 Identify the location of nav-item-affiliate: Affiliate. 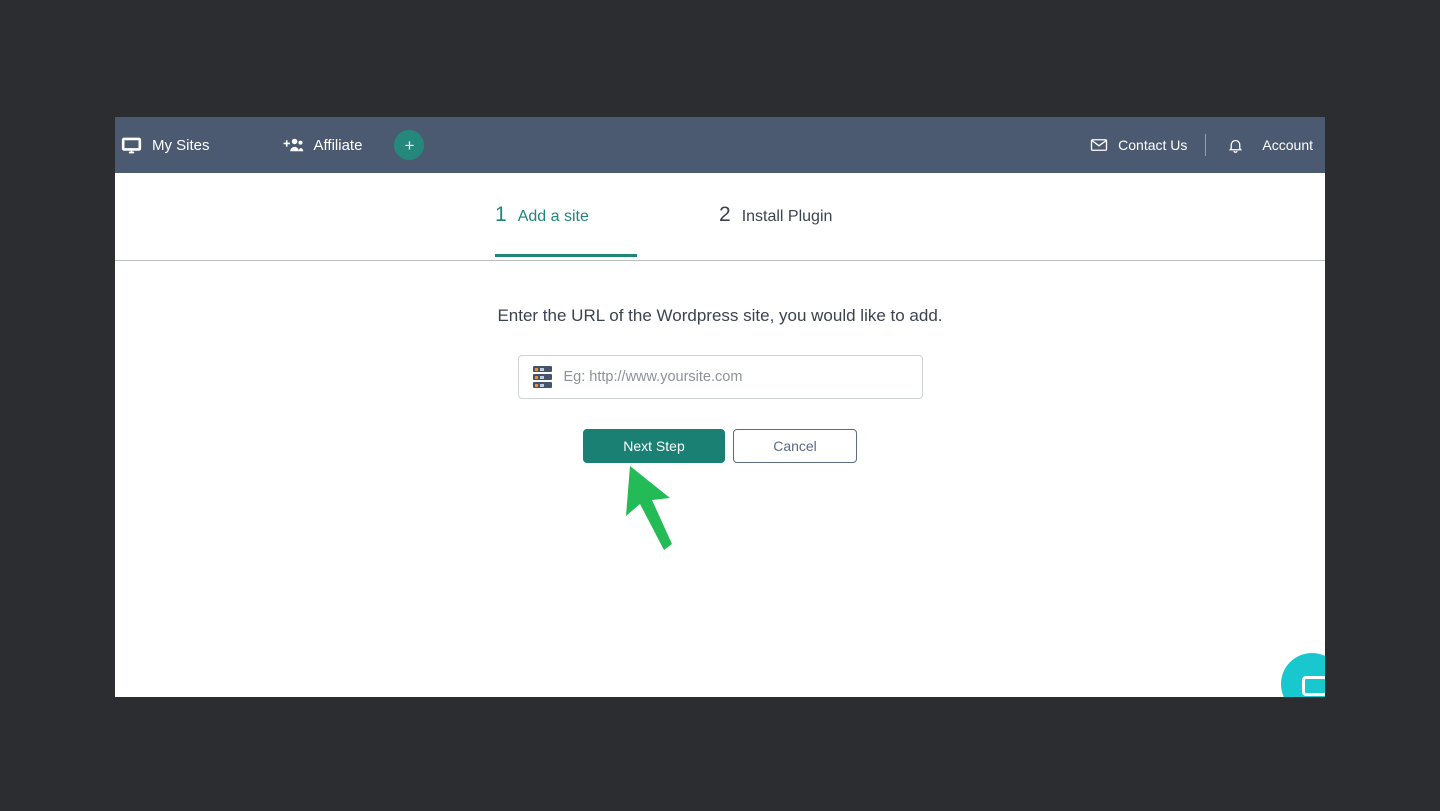
(322, 145).